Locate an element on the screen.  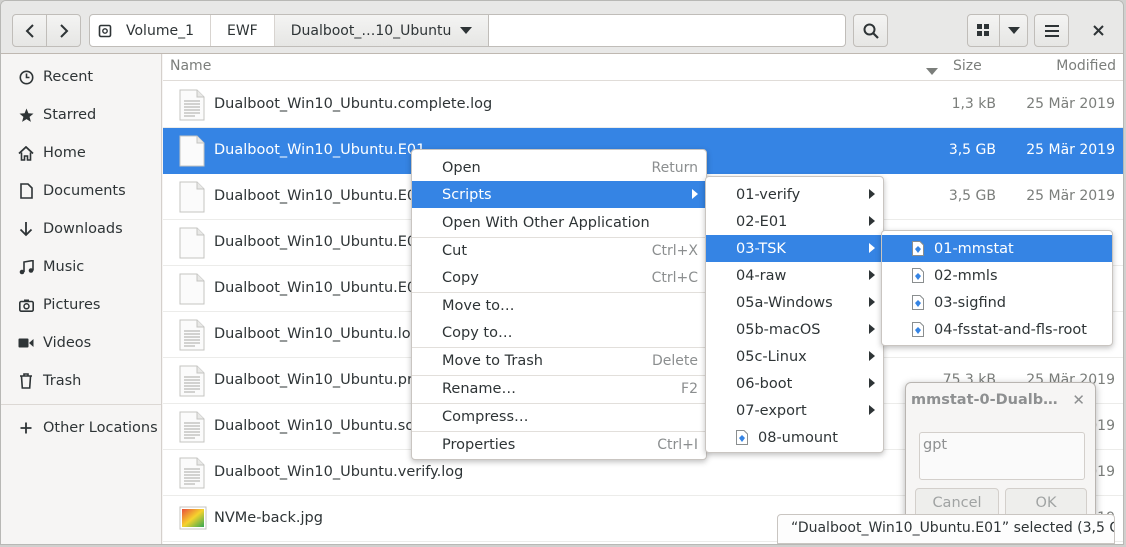
menu-item-accel: Ctrl+X is located at coordinates (674, 250).